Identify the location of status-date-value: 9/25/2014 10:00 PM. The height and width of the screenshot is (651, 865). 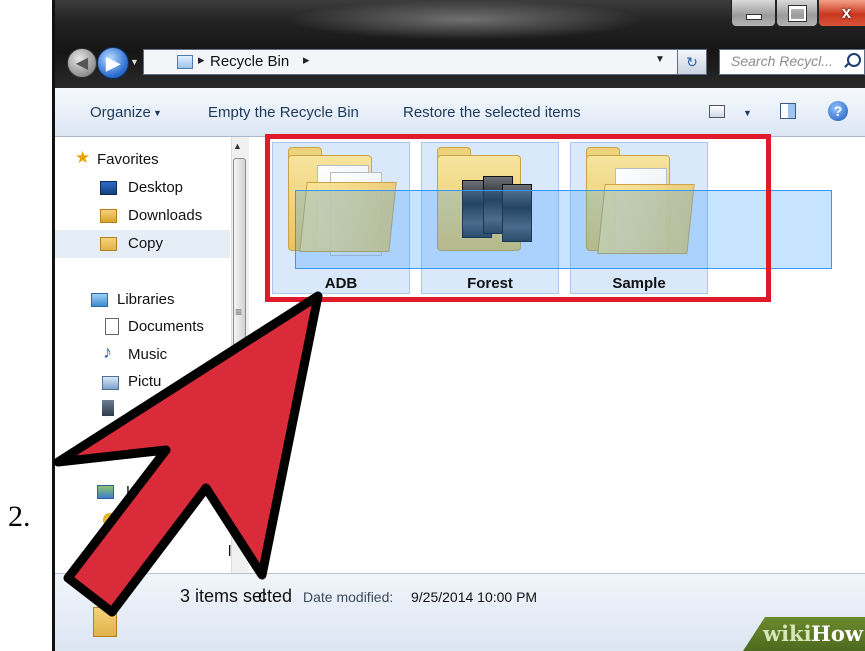
(474, 597).